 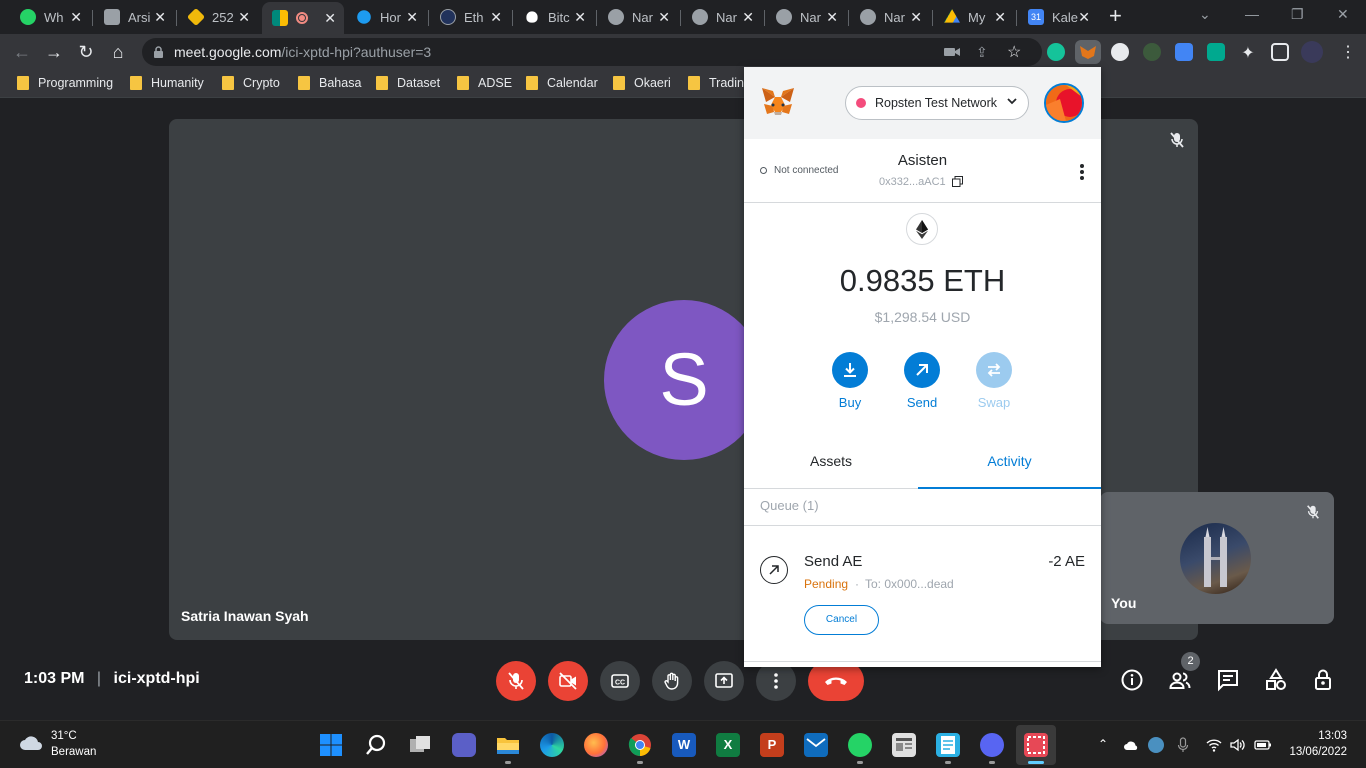 What do you see at coordinates (1297, 14) in the screenshot?
I see `restore-button: ❐` at bounding box center [1297, 14].